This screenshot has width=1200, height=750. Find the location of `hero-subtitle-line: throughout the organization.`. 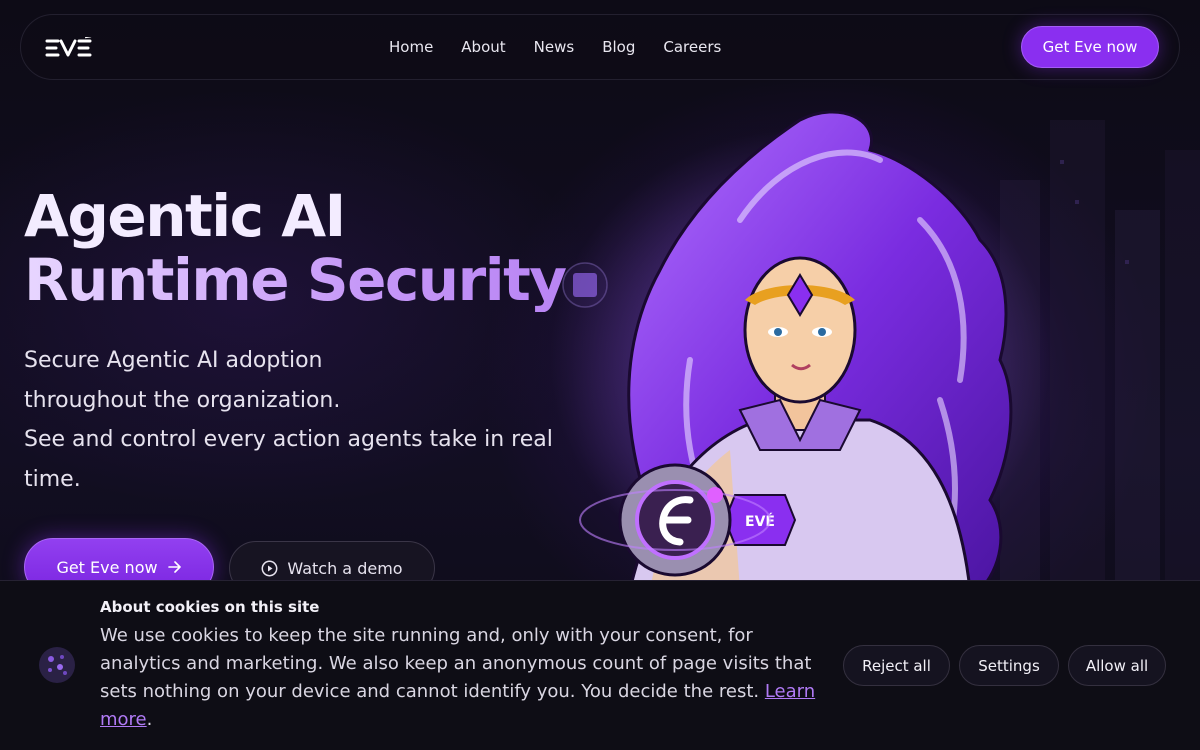

hero-subtitle-line: throughout the organization. is located at coordinates (182, 400).